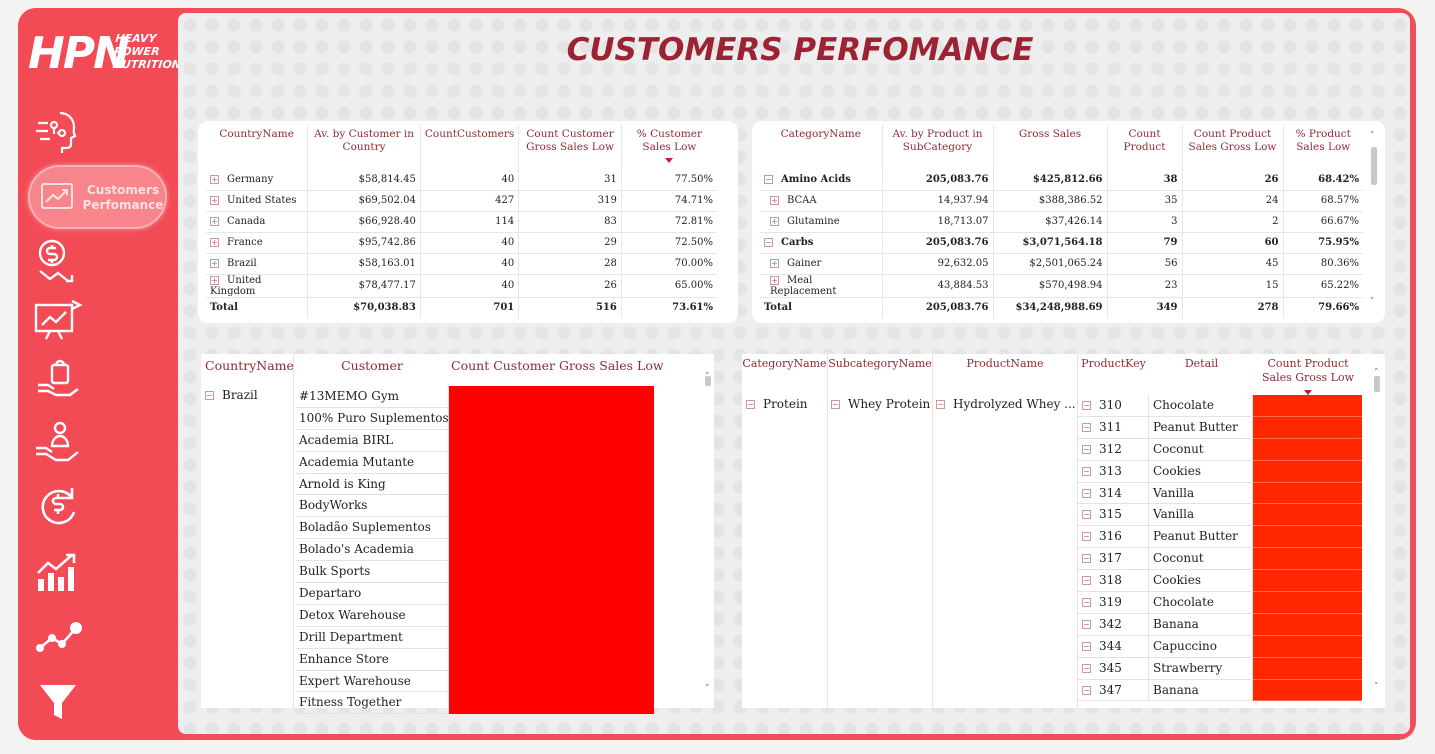 The height and width of the screenshot is (754, 1435). I want to click on list-item: −319 Chocolate, so click(1220, 603).